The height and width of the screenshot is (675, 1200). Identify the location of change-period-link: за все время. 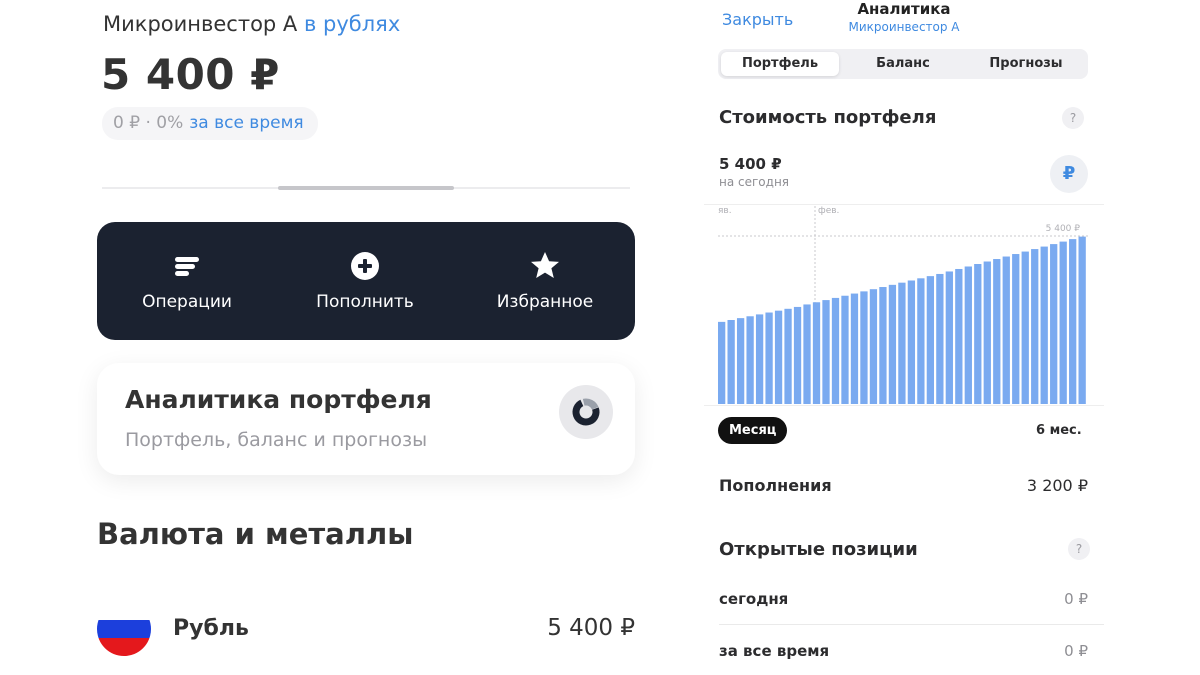
(246, 123).